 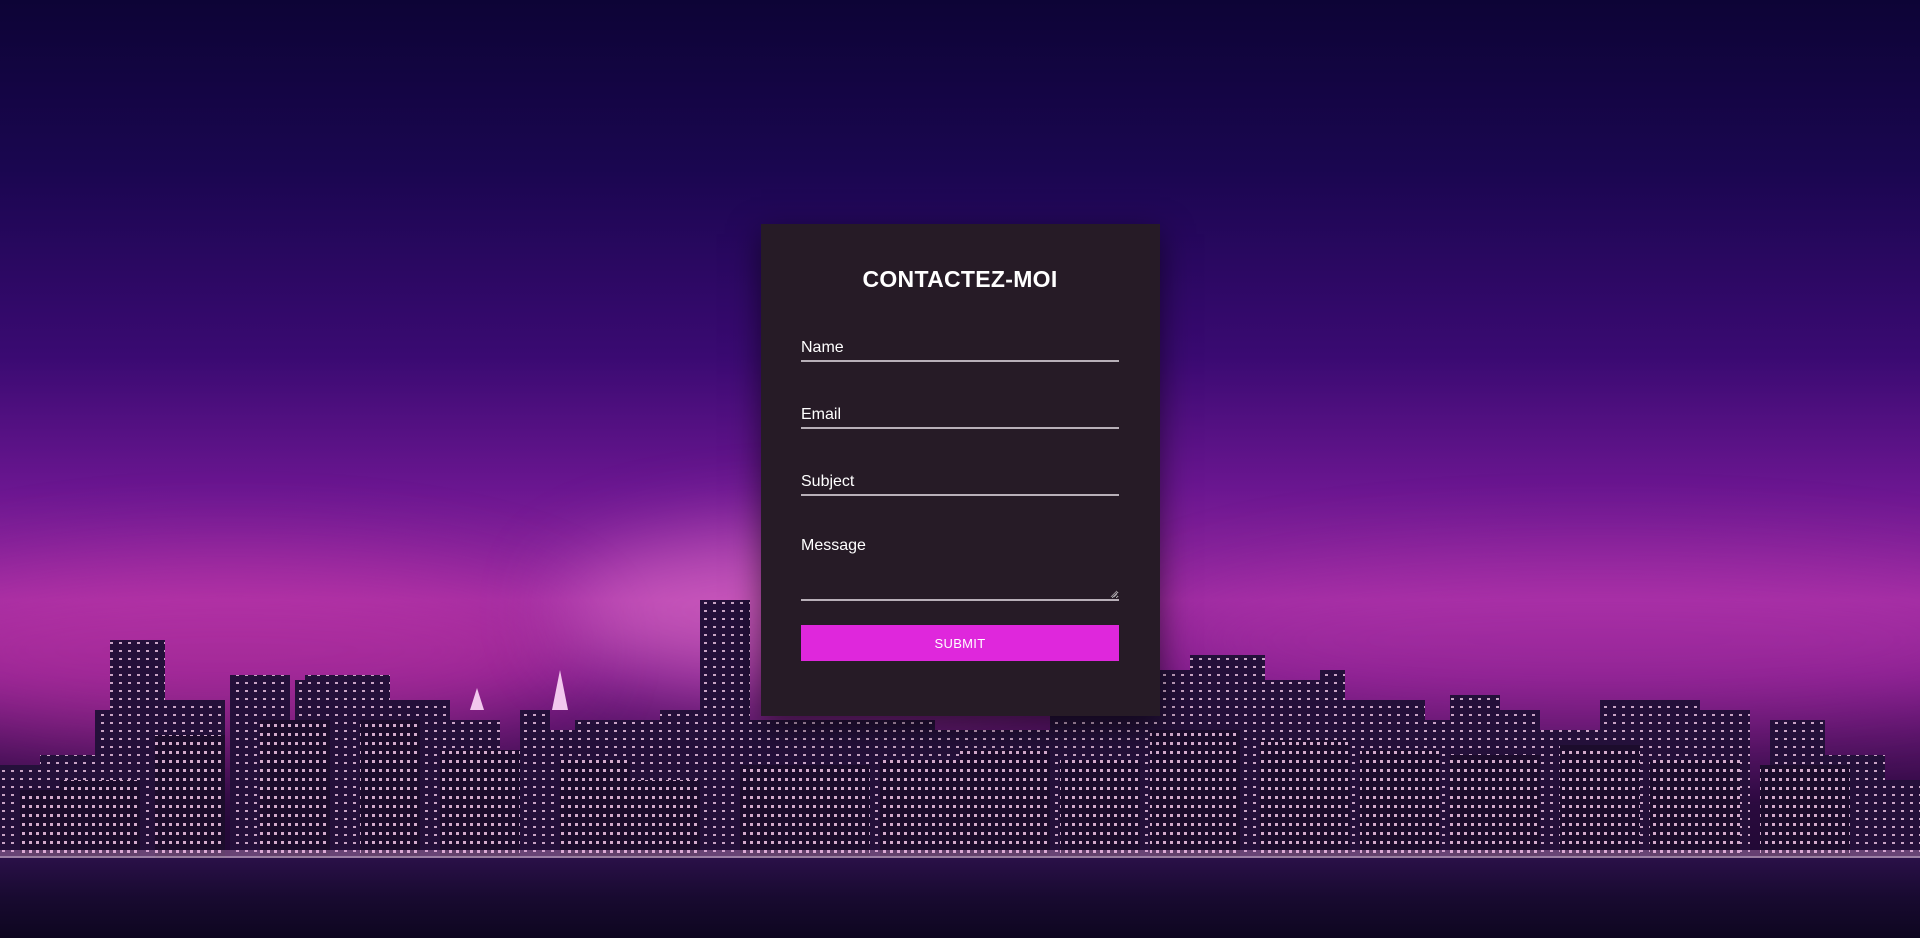 What do you see at coordinates (960, 279) in the screenshot?
I see `form-title: CONTACTEZ-MOI` at bounding box center [960, 279].